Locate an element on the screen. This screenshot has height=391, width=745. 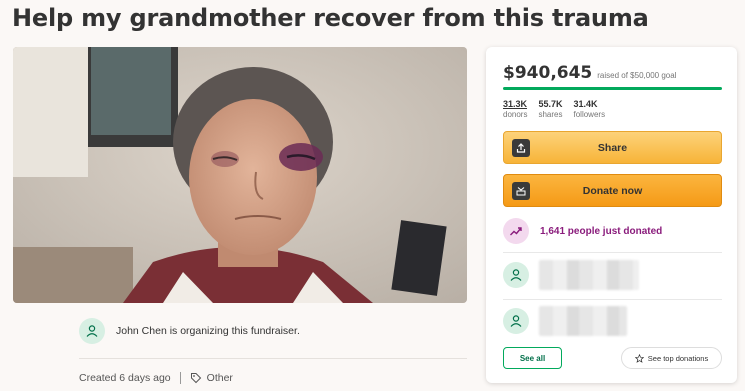
stat-donors: 31.3K donors is located at coordinates (515, 109).